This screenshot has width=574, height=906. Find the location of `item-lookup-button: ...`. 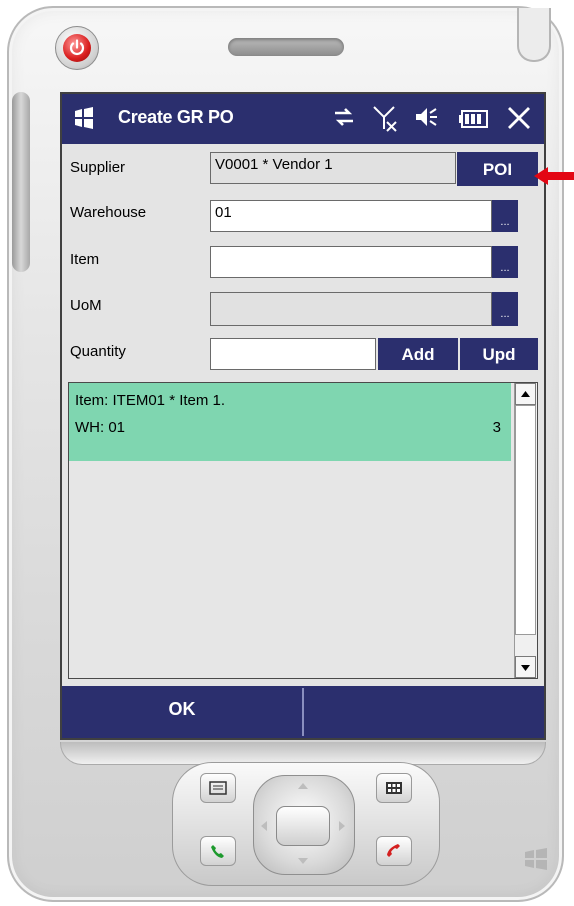

item-lookup-button: ... is located at coordinates (505, 262).